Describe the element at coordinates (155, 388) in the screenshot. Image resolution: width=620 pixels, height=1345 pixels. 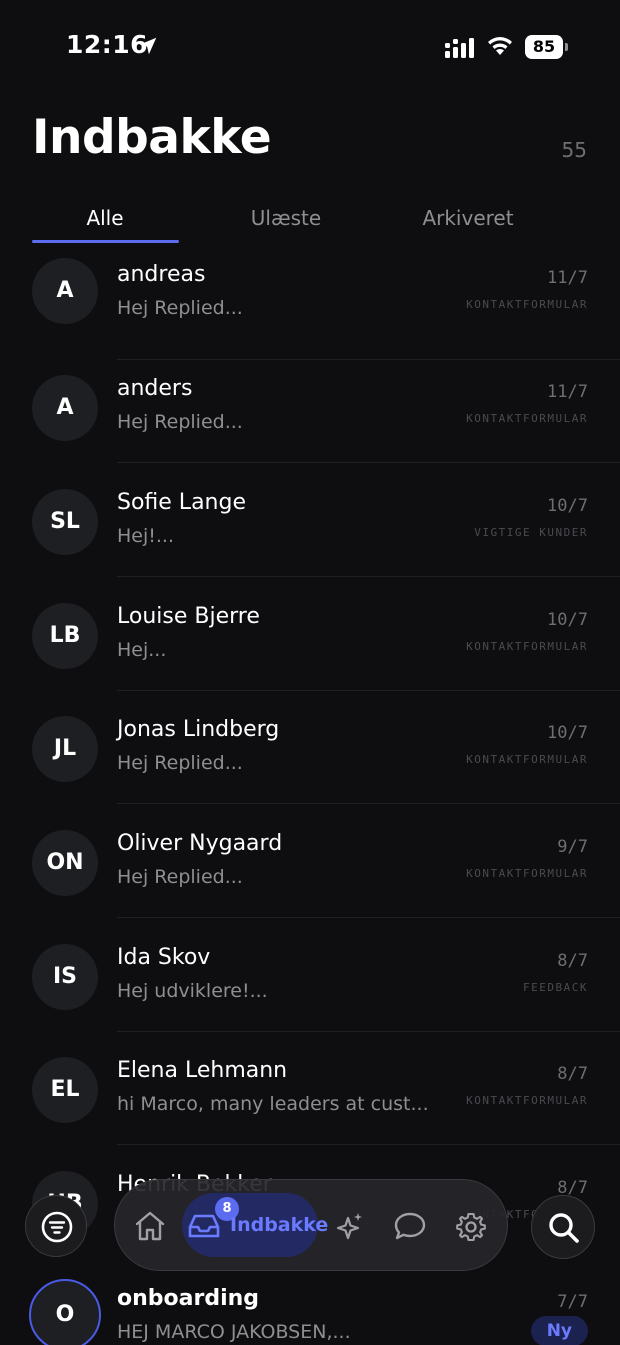
I see `sender-name: anders` at that location.